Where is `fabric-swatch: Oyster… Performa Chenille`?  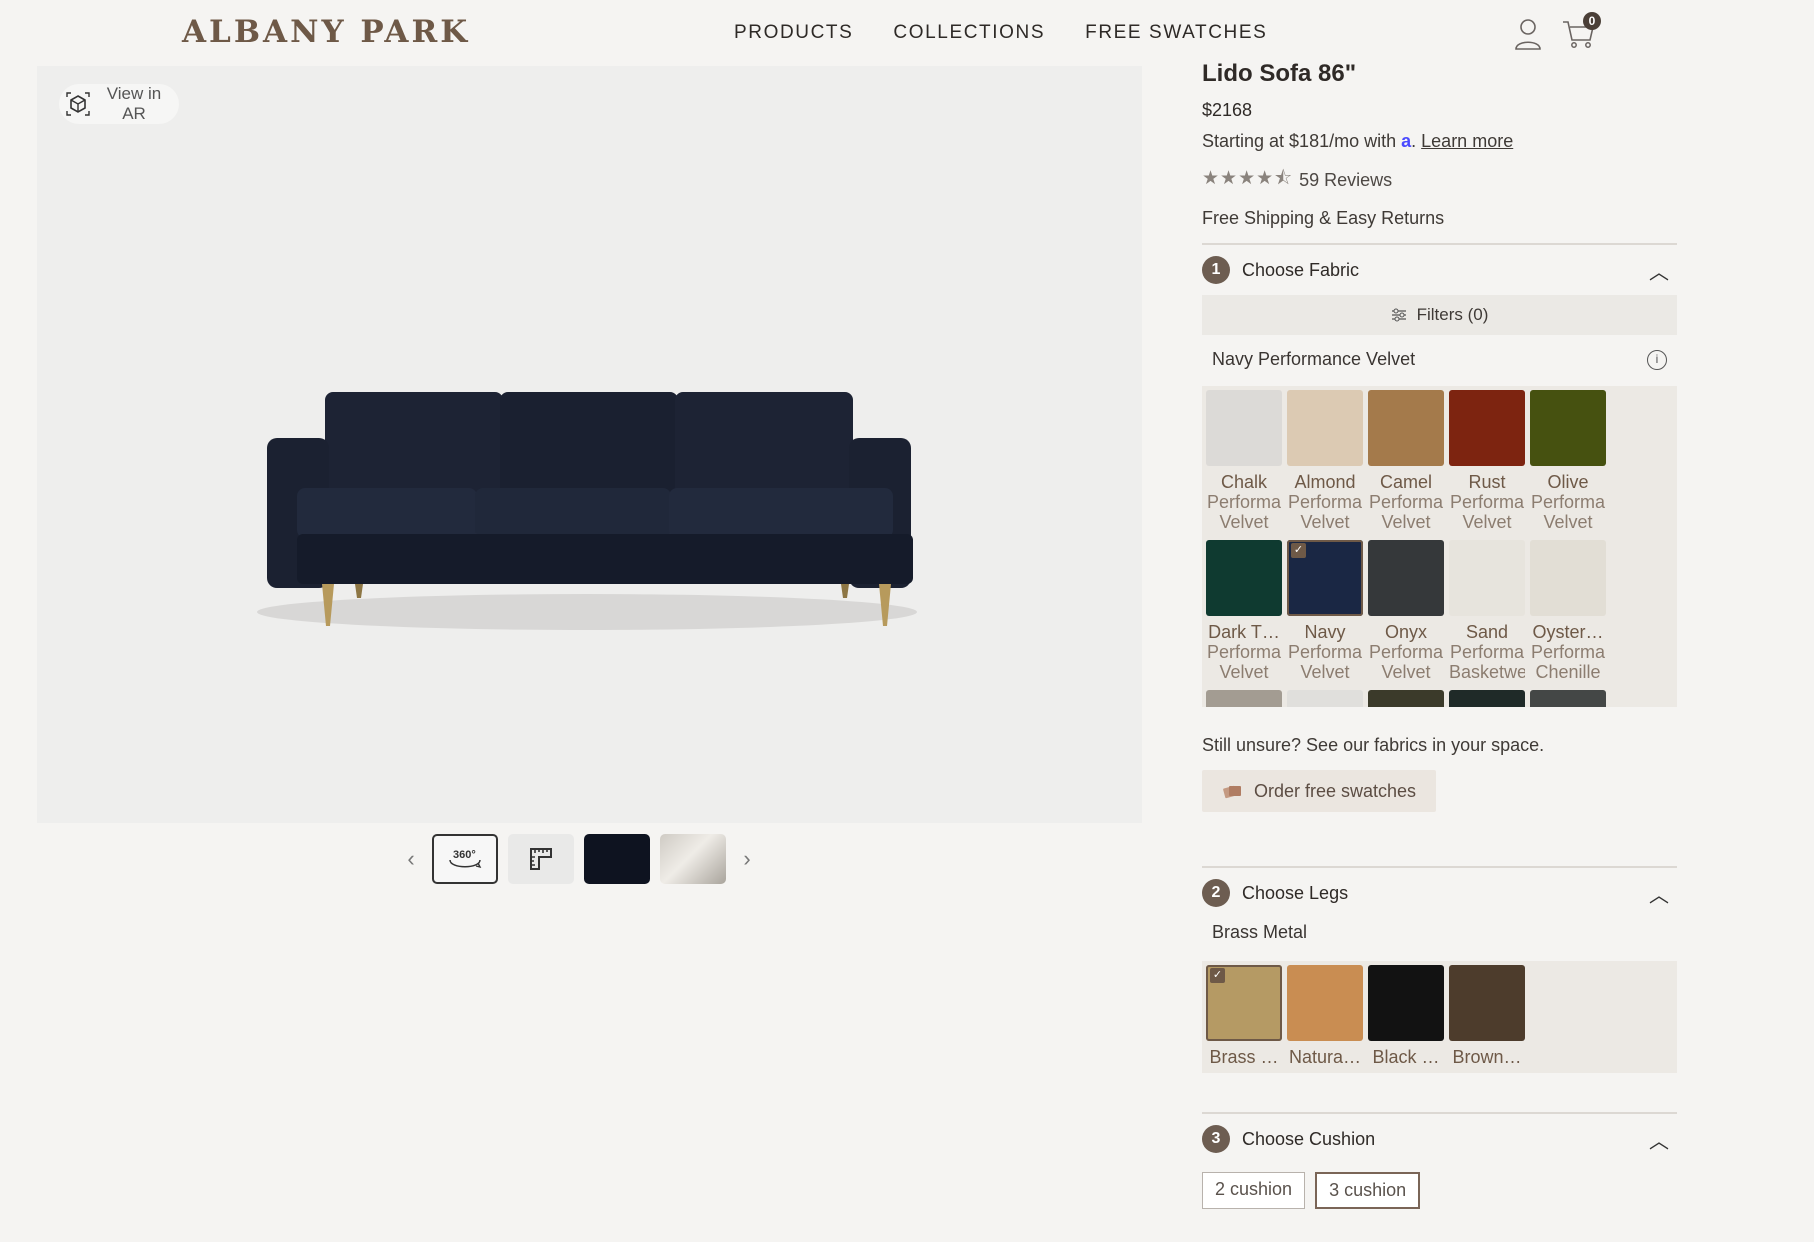 fabric-swatch: Oyster… Performa Chenille is located at coordinates (1568, 611).